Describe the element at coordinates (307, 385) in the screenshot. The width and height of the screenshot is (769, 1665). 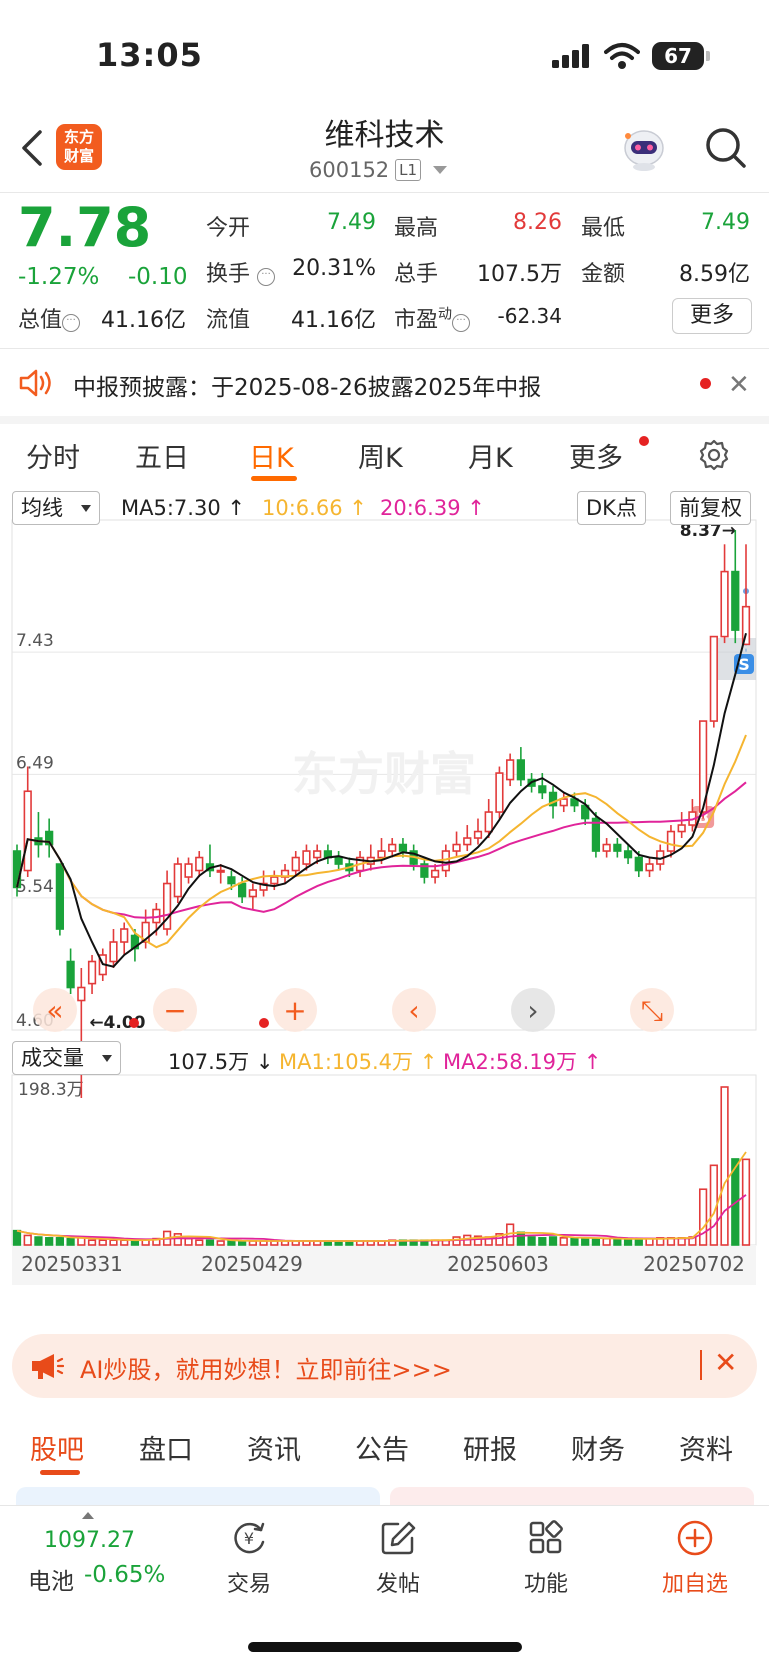
I see `notice-text: 中报预披露：于2025-08-26披露2025年中报` at that location.